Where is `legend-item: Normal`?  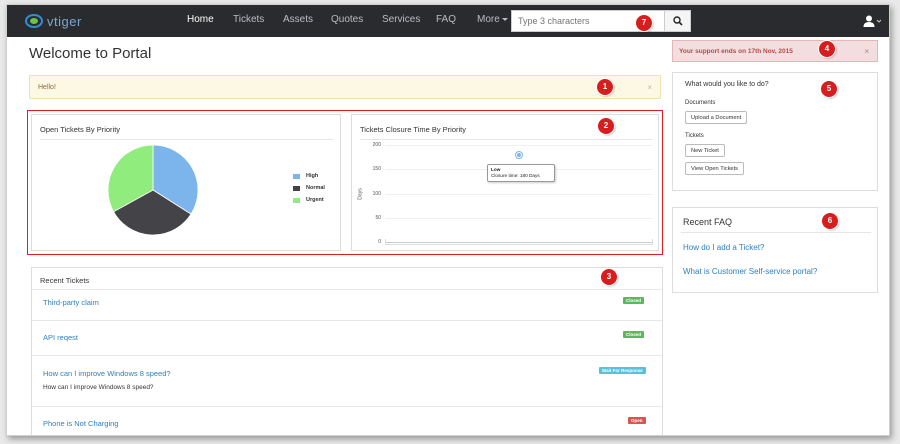
legend-item: Normal is located at coordinates (309, 188).